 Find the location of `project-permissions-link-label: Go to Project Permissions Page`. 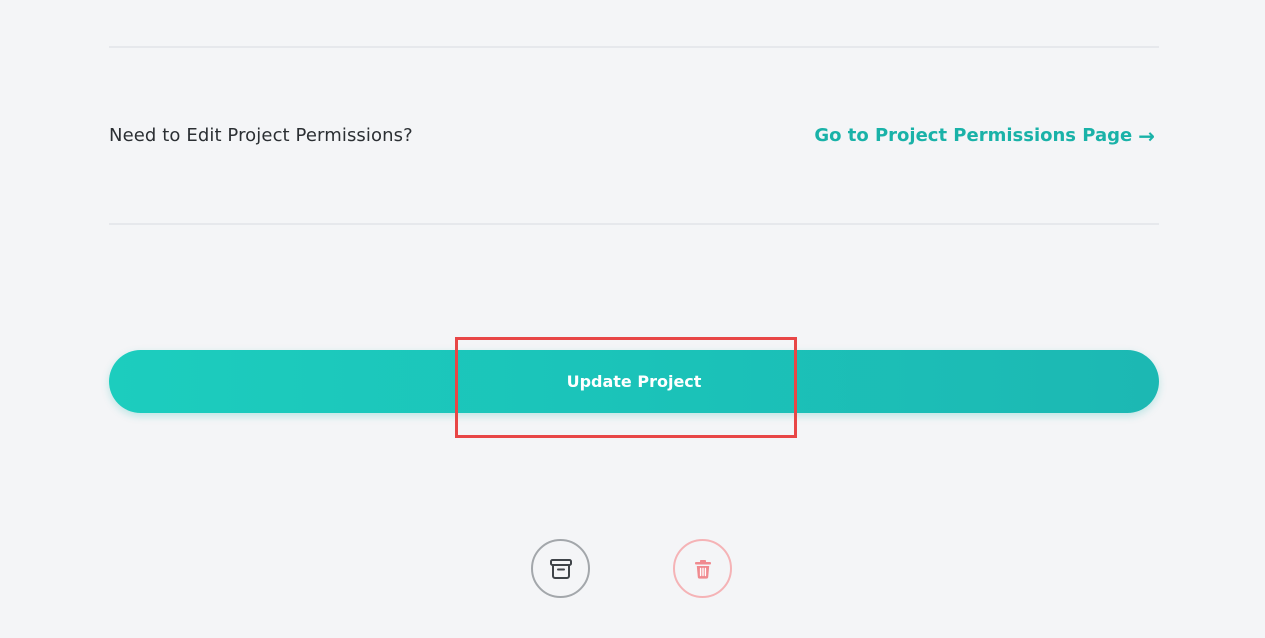

project-permissions-link-label: Go to Project Permissions Page is located at coordinates (973, 135).